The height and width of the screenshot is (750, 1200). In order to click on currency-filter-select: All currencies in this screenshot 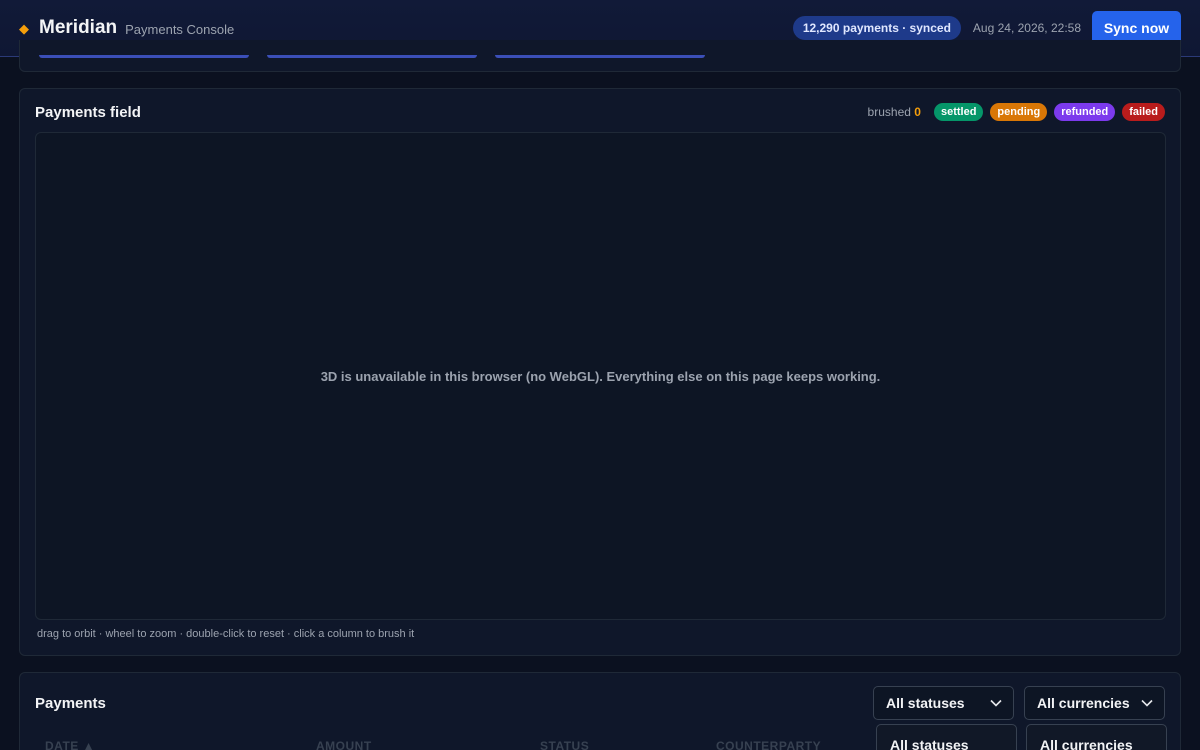, I will do `click(1094, 703)`.